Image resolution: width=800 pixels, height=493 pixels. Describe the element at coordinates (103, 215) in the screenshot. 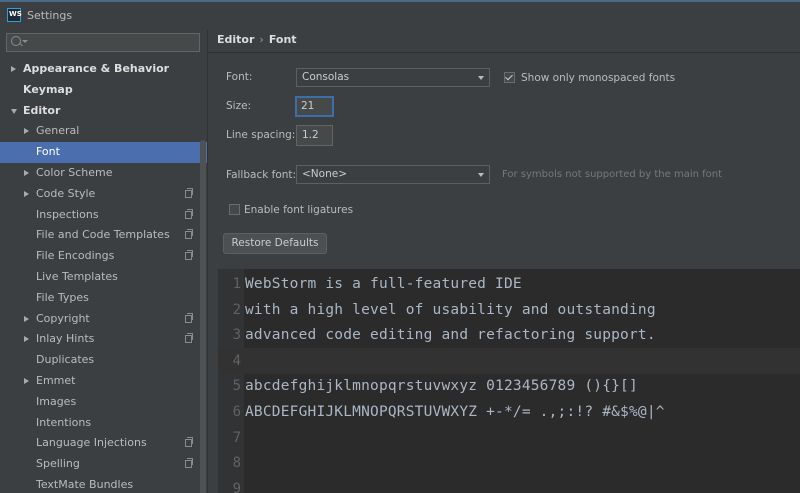

I see `sidebar-item-inspections: Inspections` at that location.